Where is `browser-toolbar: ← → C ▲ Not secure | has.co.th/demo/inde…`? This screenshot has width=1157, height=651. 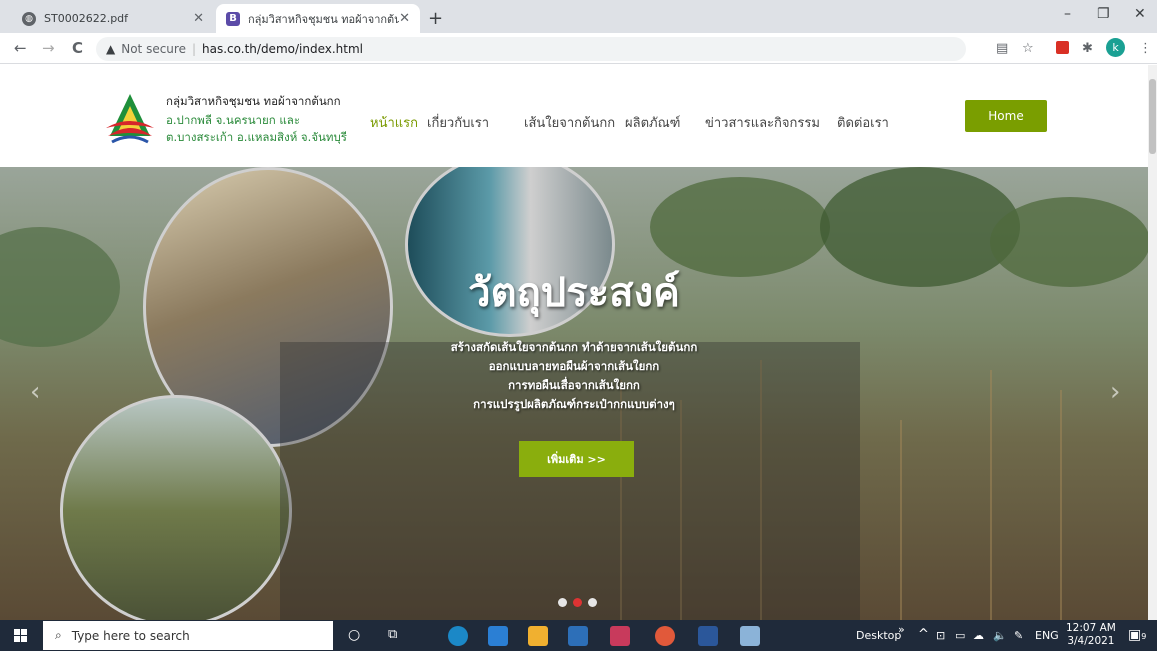
browser-toolbar: ← → C ▲ Not secure | has.co.th/demo/inde… is located at coordinates (578, 48).